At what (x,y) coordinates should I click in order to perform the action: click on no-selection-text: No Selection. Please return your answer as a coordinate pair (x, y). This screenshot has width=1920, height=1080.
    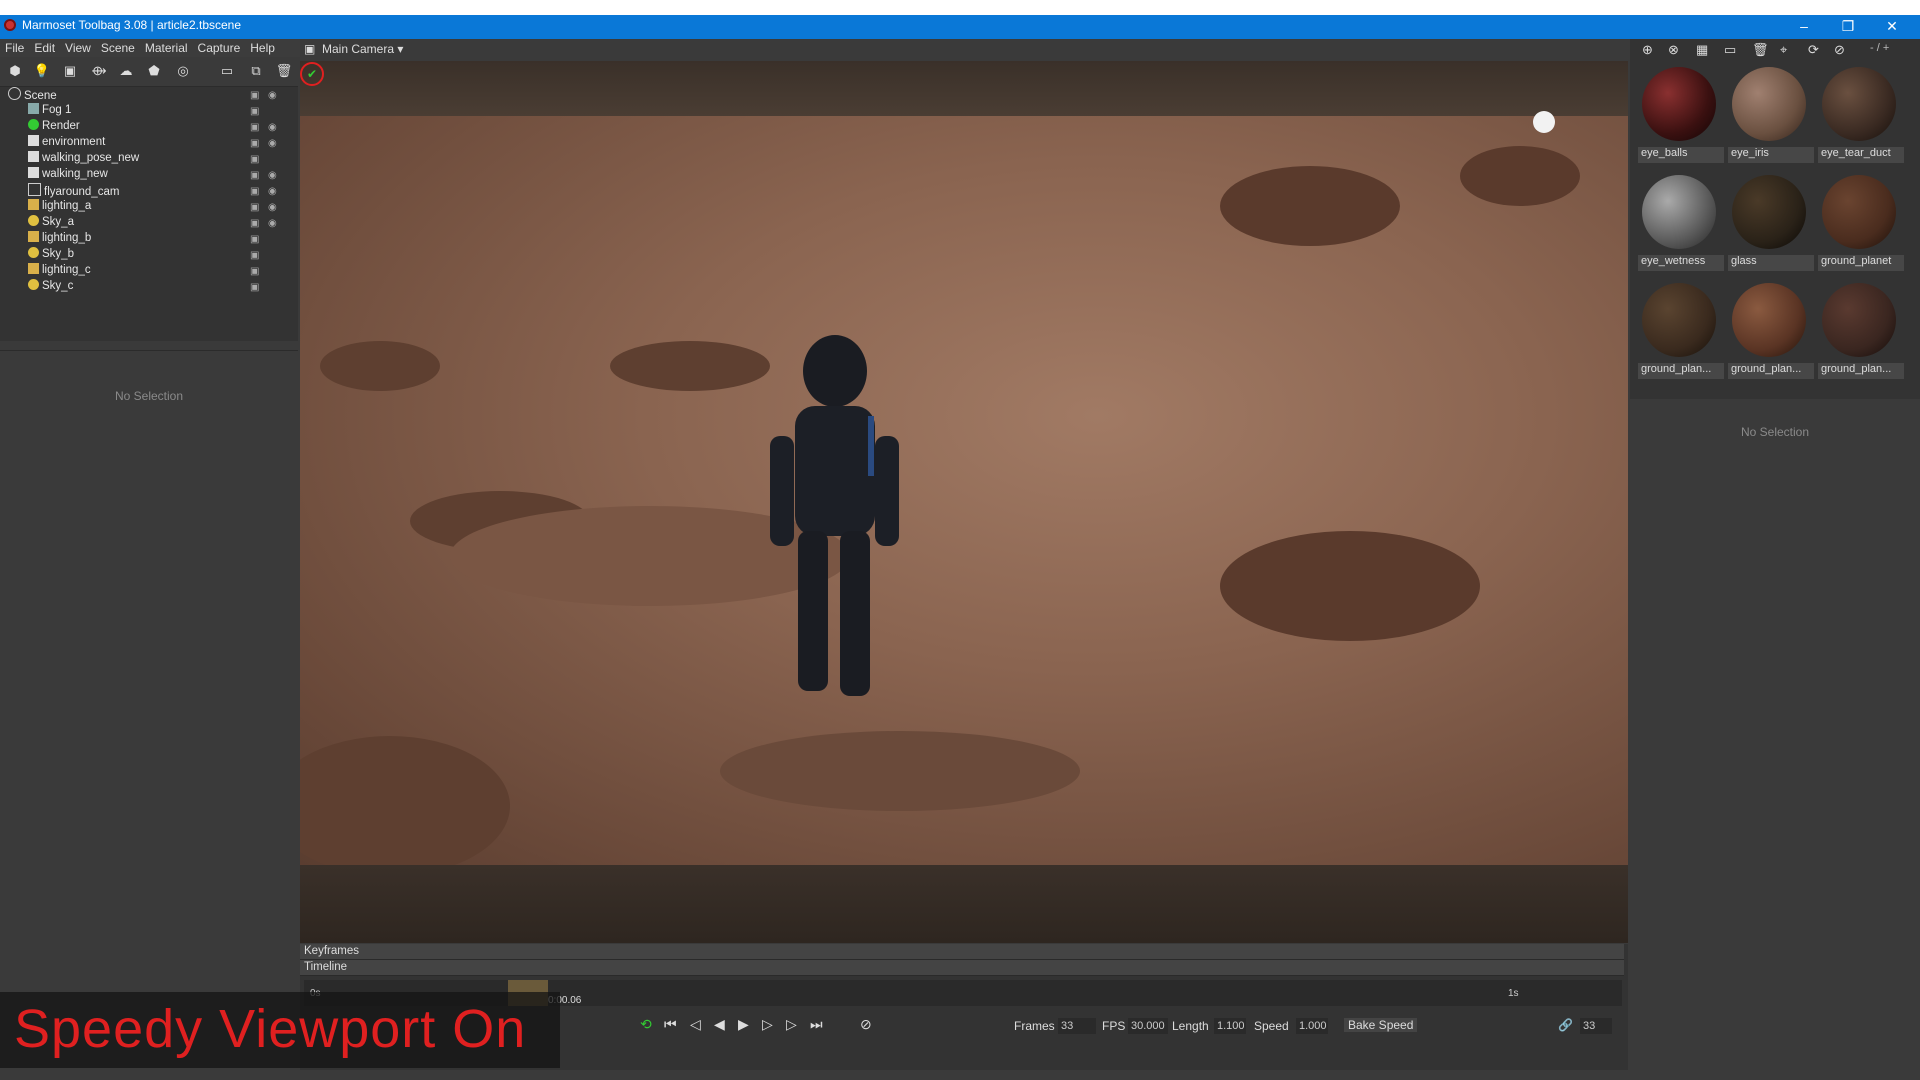
    Looking at the image, I should click on (1775, 432).